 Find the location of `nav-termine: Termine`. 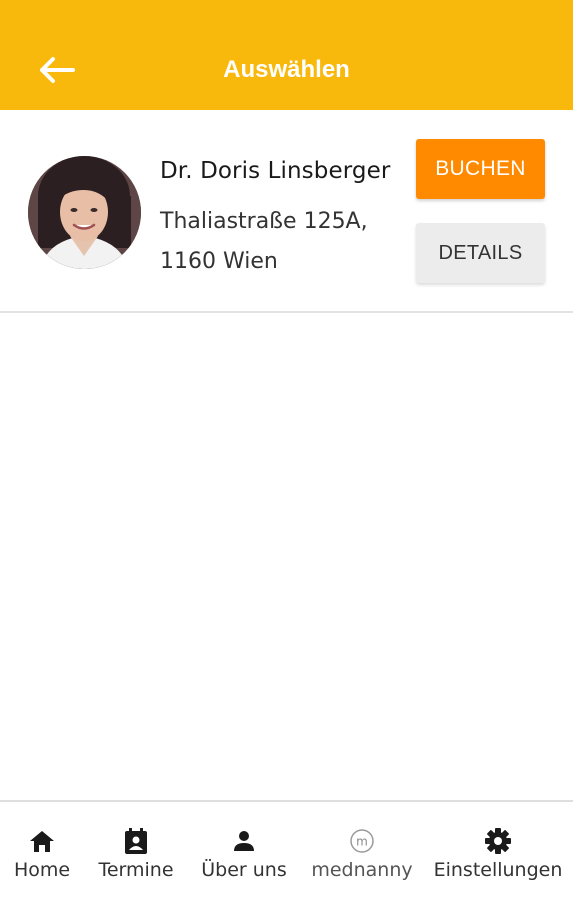

nav-termine: Termine is located at coordinates (136, 851).